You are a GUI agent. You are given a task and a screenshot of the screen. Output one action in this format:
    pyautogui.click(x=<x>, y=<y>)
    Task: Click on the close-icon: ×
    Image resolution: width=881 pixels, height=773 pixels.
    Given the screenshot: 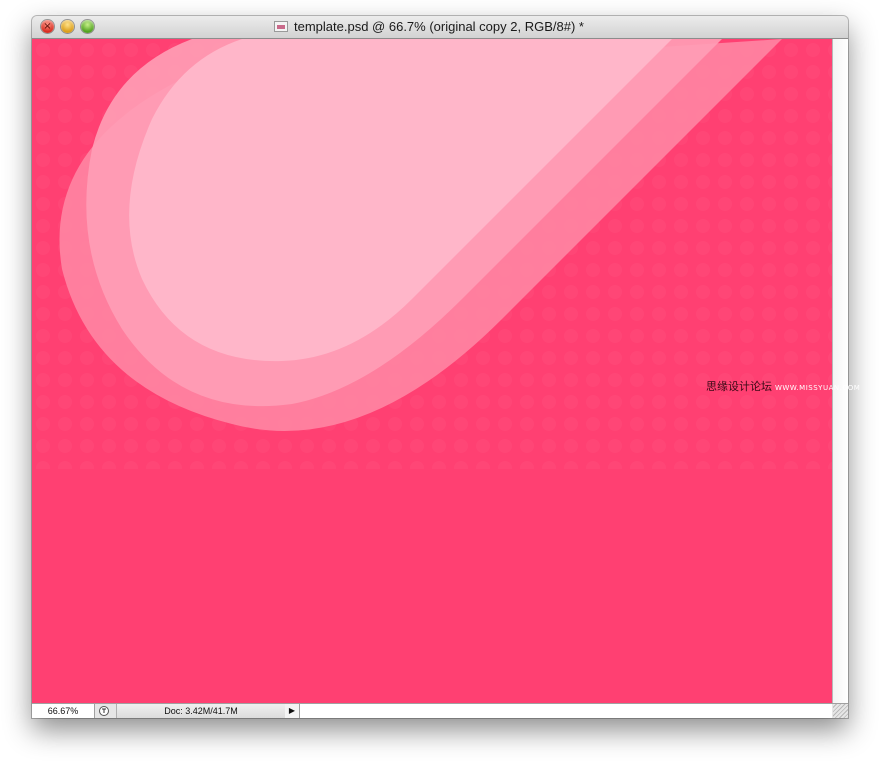 What is the action you would take?
    pyautogui.click(x=47, y=26)
    